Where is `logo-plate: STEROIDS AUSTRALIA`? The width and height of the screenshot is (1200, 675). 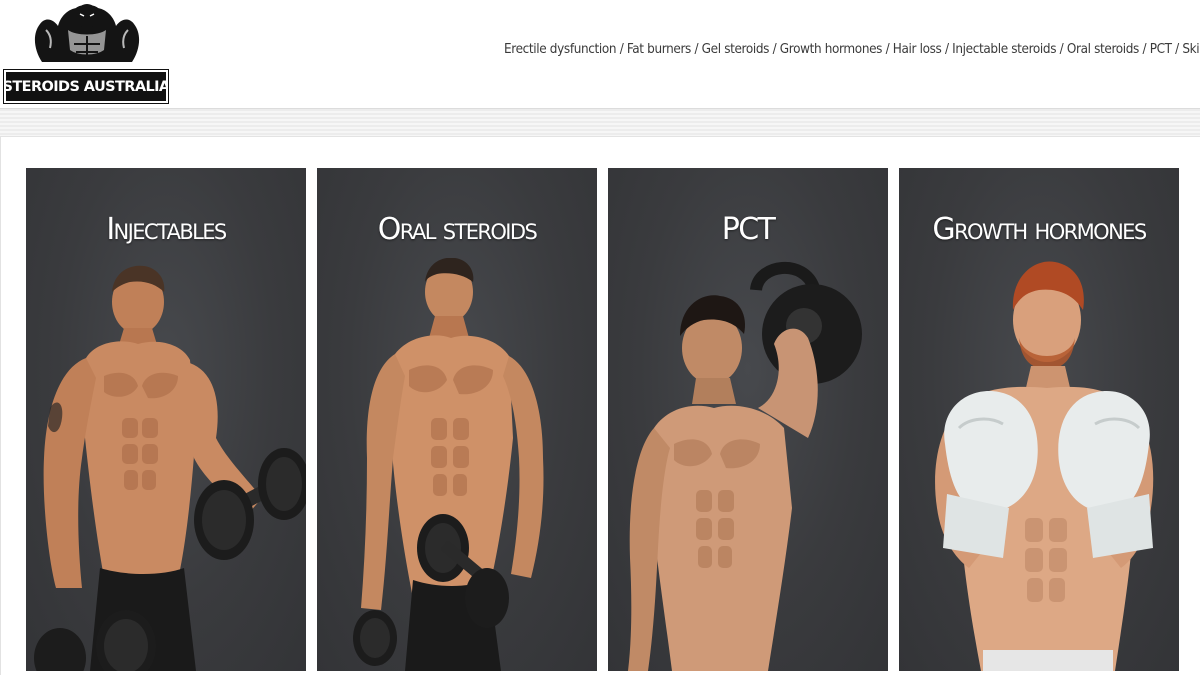
logo-plate: STEROIDS AUSTRALIA is located at coordinates (86, 86).